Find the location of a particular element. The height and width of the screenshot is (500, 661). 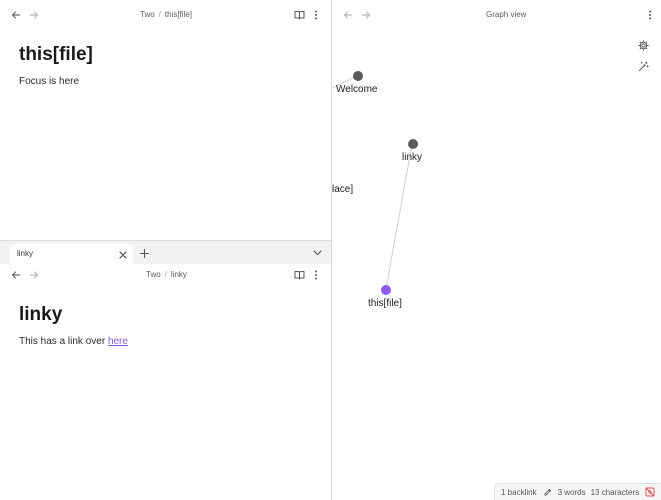

page-title: linky is located at coordinates (41, 314).